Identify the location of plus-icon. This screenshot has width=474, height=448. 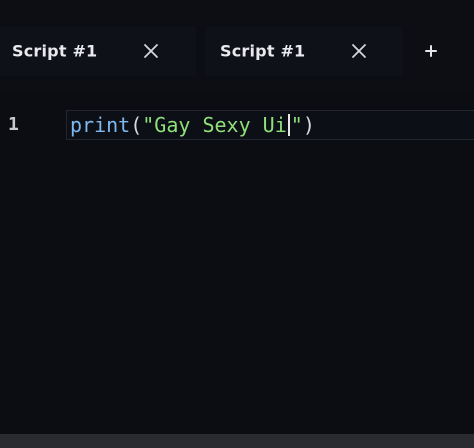
(431, 51).